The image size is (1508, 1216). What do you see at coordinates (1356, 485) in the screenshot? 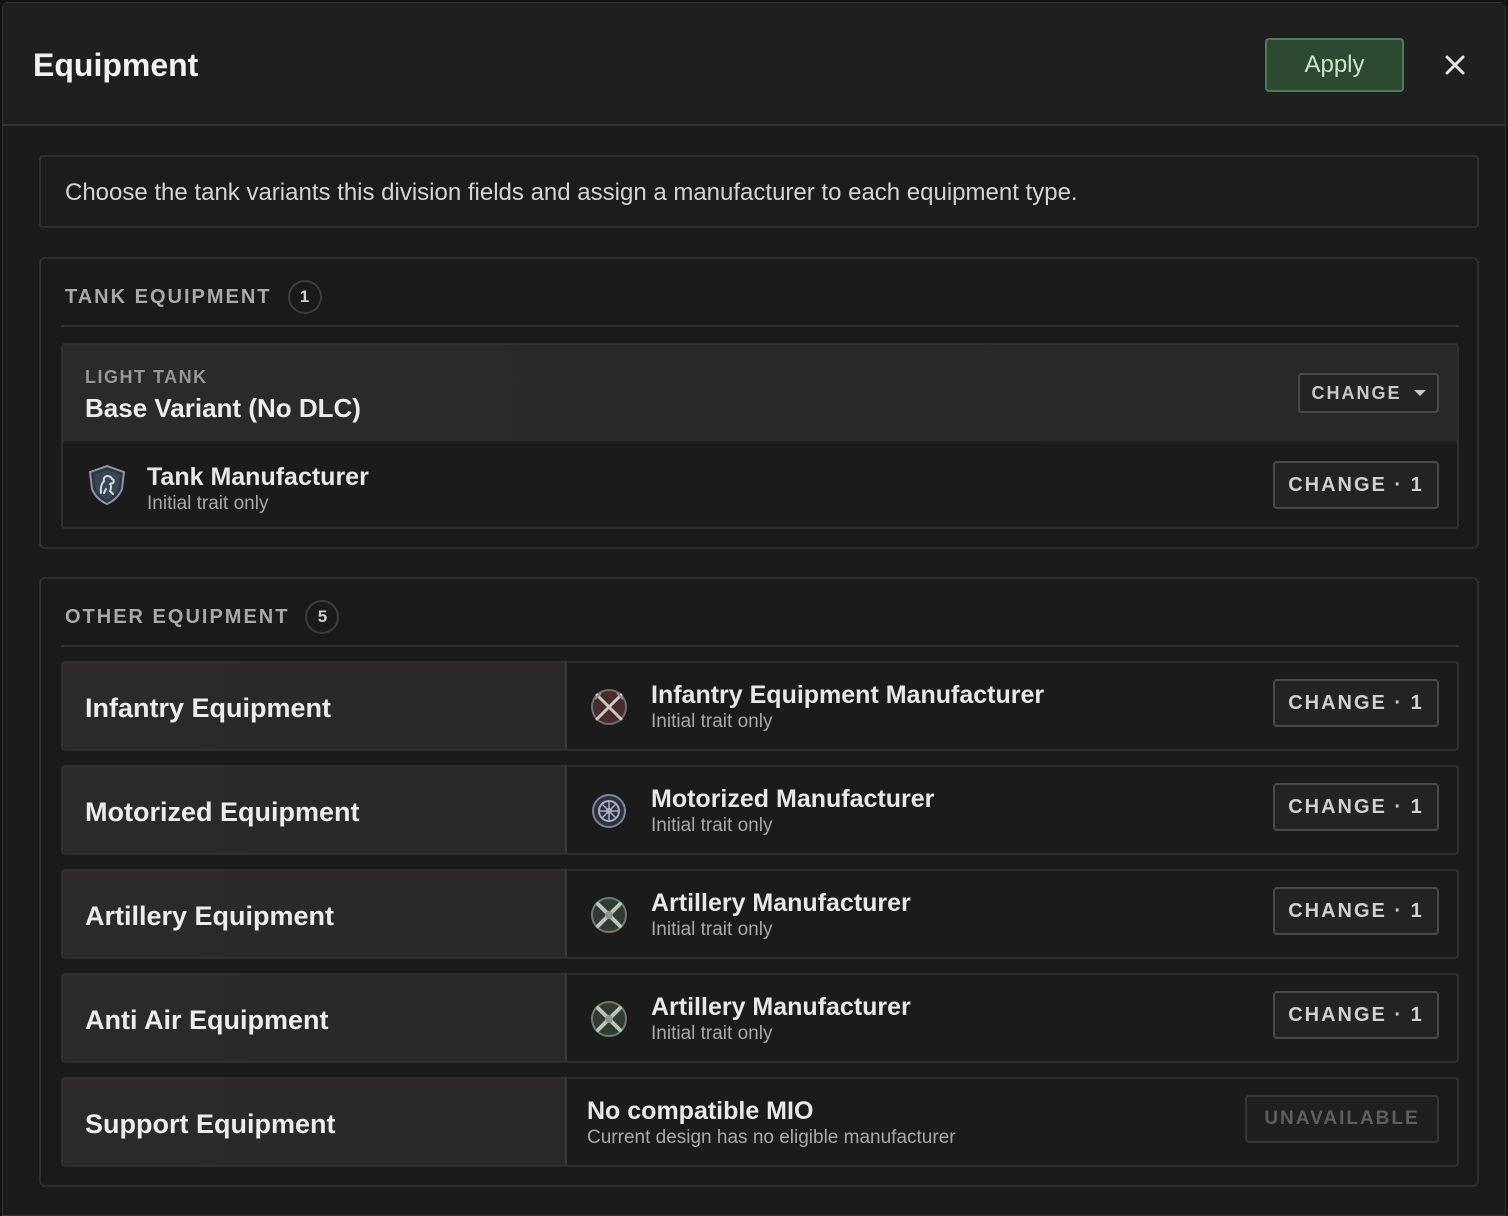
I see `tank-manufacturer-change-button: CHANGE · 1` at bounding box center [1356, 485].